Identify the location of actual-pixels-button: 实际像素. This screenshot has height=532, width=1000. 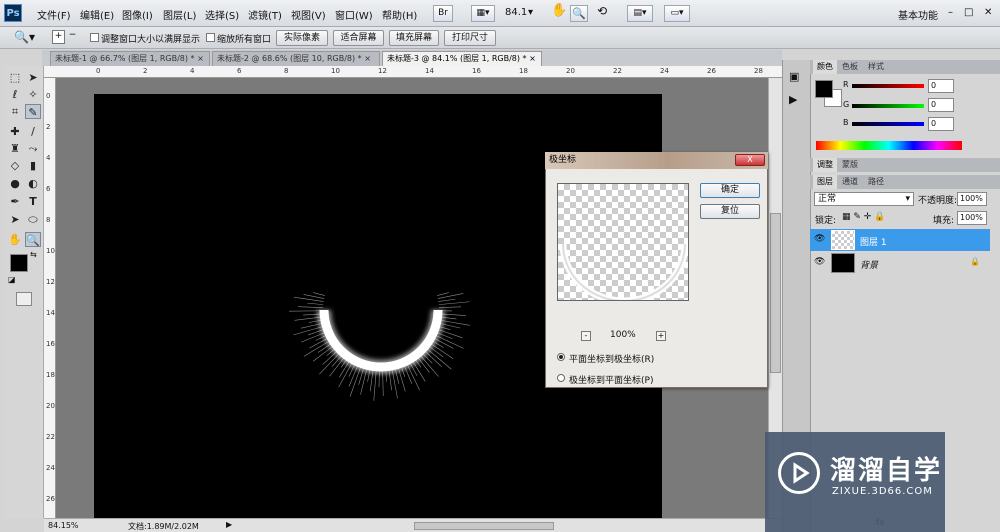
(302, 38).